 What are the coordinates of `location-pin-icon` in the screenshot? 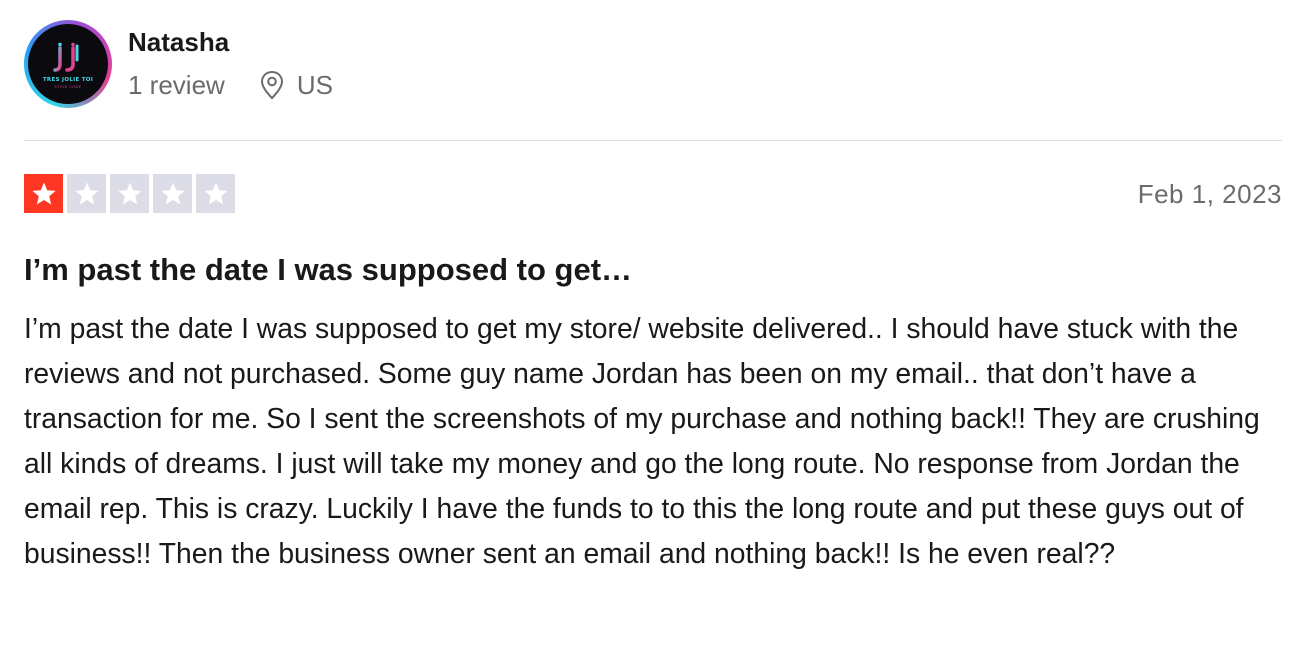 It's located at (272, 85).